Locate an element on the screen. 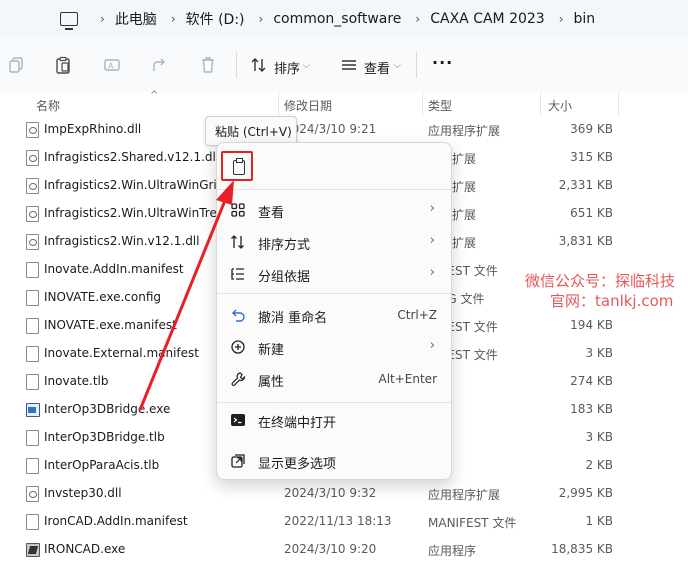 This screenshot has height=570, width=688. svg-text: A is located at coordinates (111, 66).